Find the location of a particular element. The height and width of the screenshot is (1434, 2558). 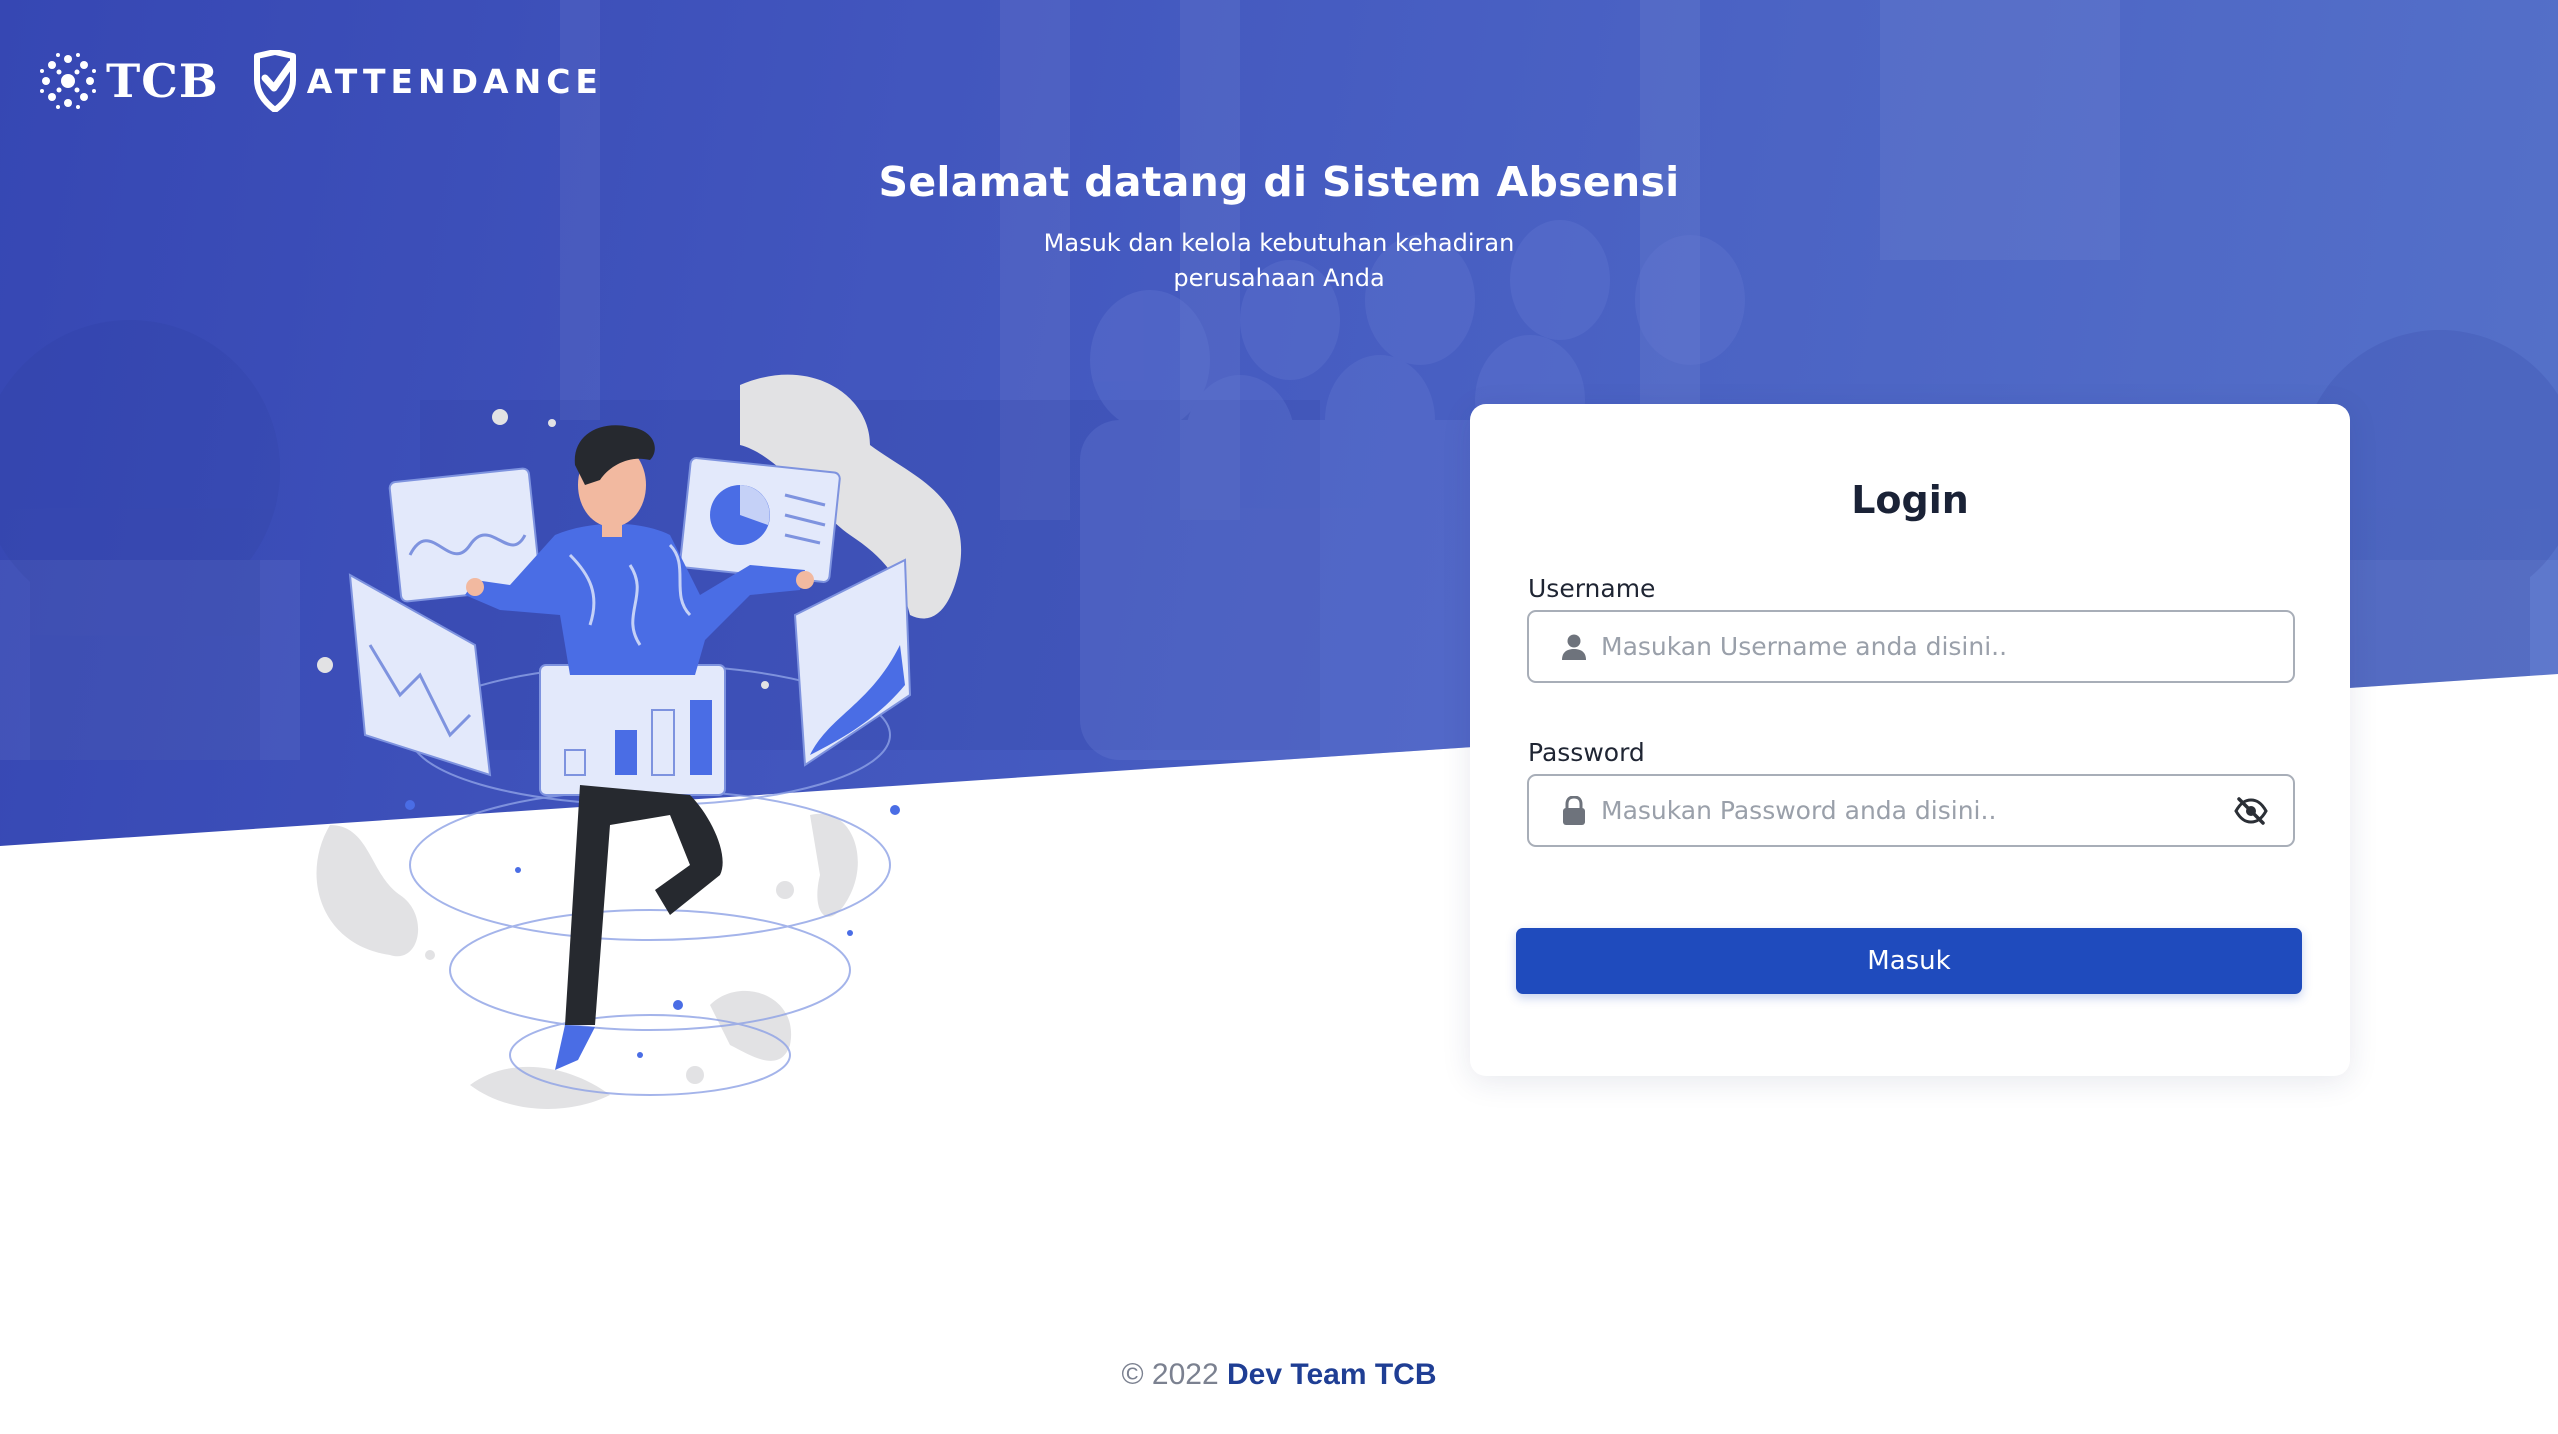

password-field is located at coordinates (1911, 810).